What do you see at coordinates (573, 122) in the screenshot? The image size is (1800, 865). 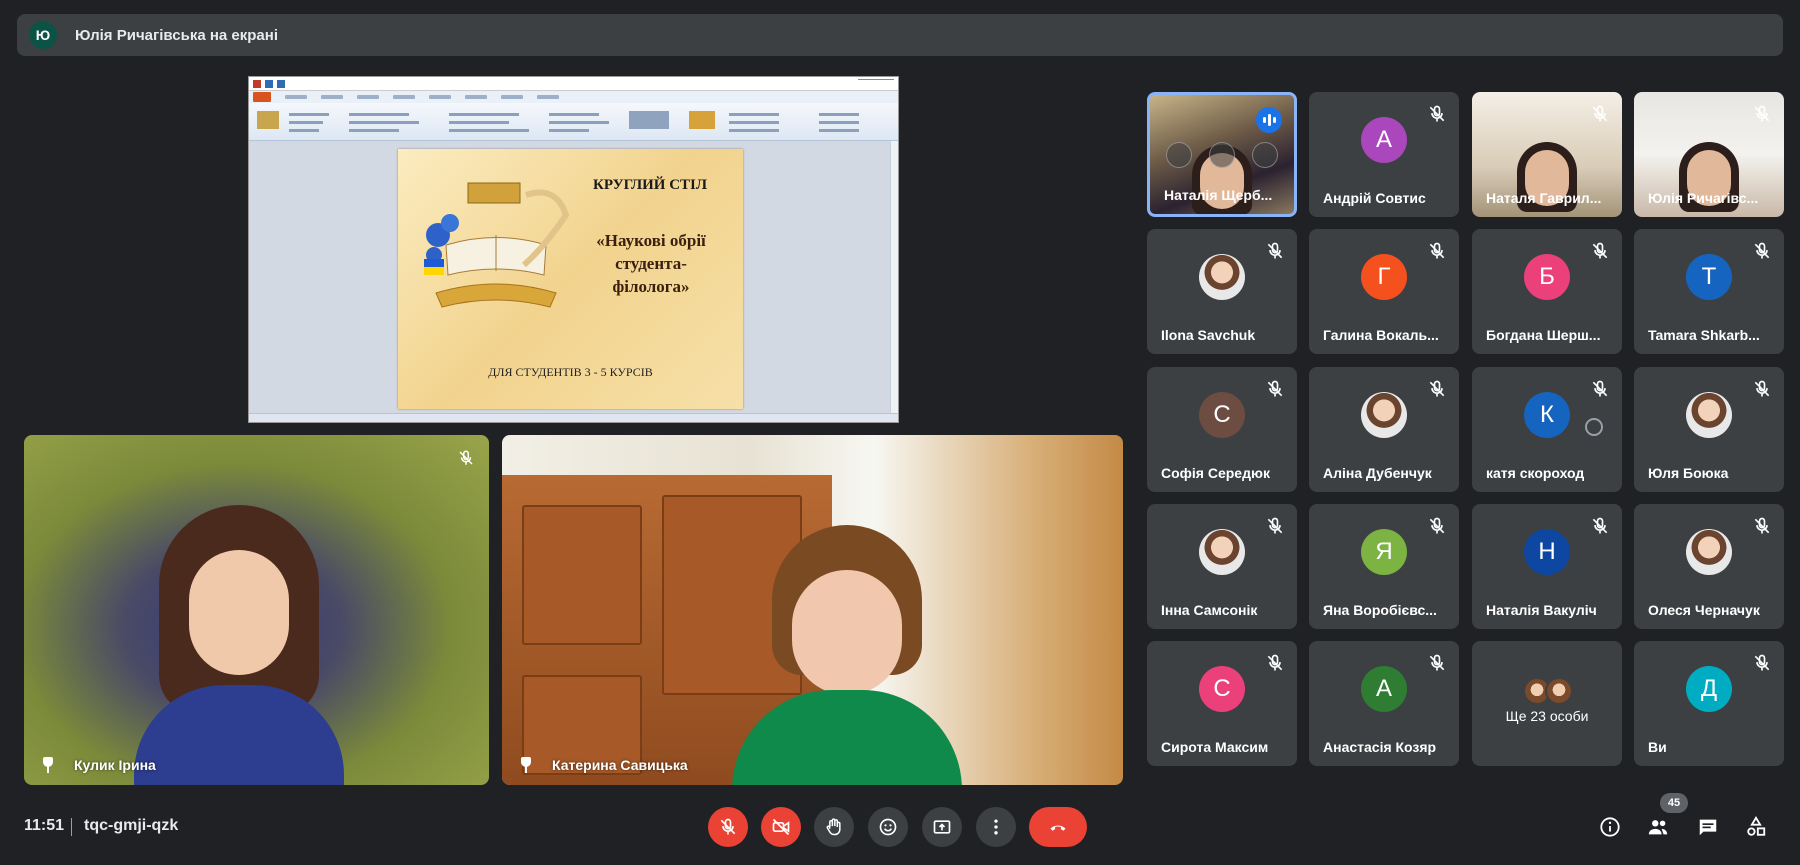 I see `powerpoint-ribbon` at bounding box center [573, 122].